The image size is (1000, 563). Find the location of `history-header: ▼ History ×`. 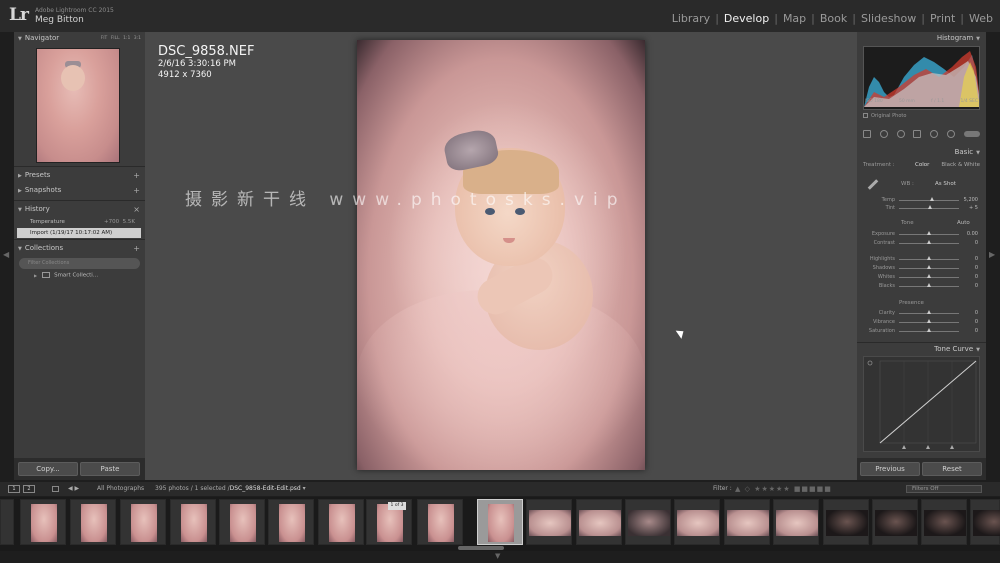

history-header: ▼ History × is located at coordinates (79, 209).